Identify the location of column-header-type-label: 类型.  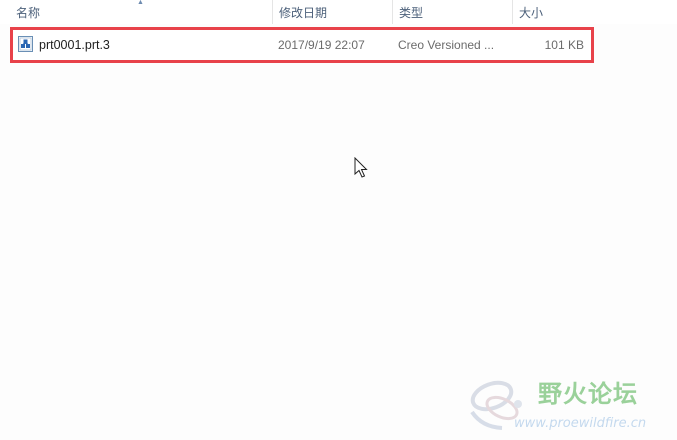
(411, 13).